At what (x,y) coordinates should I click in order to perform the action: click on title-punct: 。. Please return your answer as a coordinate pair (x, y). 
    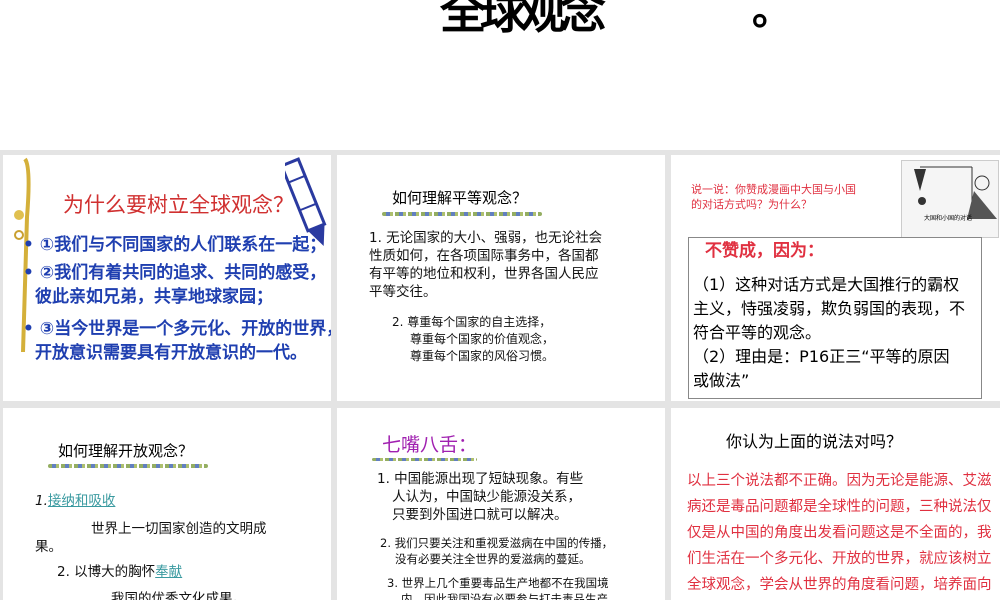
    Looking at the image, I should click on (772, 17).